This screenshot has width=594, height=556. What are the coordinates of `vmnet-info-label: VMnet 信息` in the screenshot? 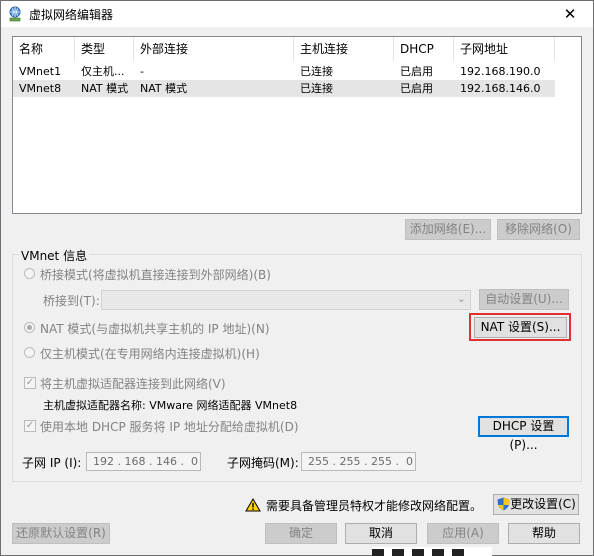 It's located at (54, 255).